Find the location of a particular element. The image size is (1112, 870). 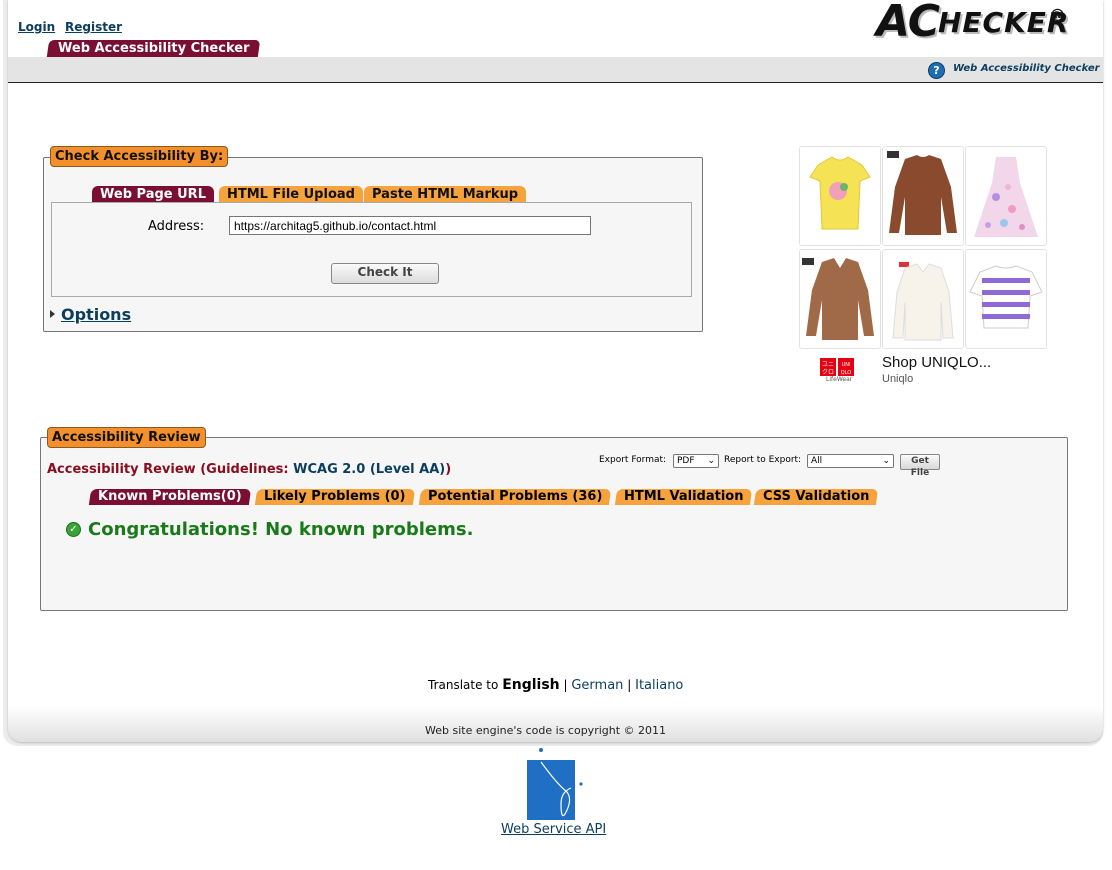

language-italiano-link: Italiano is located at coordinates (659, 685).